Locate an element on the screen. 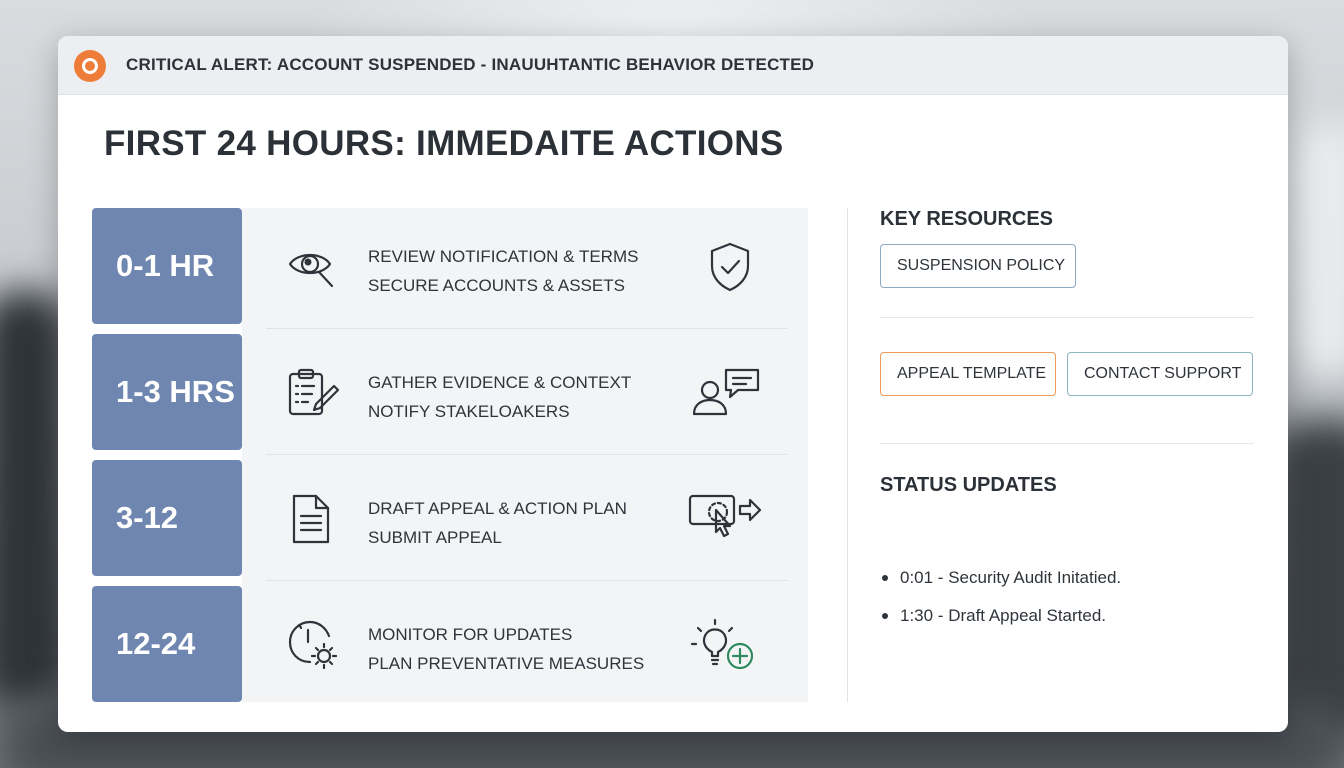 This screenshot has height=768, width=1344. page-title: FIRST 24 HOURS: IMMEDAITE ACTIONS is located at coordinates (444, 143).